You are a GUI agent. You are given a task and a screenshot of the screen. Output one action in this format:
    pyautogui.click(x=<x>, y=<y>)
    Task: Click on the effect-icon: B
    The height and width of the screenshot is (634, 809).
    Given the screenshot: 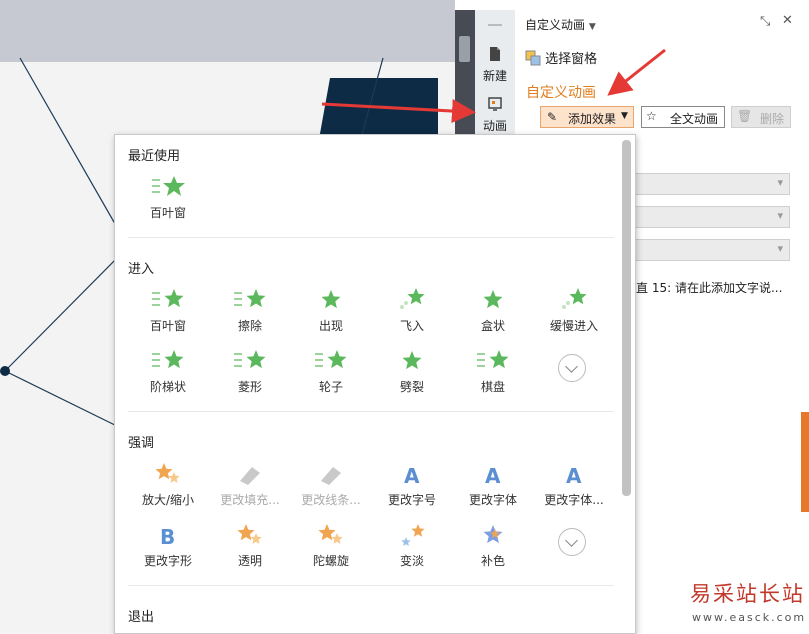 What is the action you would take?
    pyautogui.click(x=167, y=536)
    